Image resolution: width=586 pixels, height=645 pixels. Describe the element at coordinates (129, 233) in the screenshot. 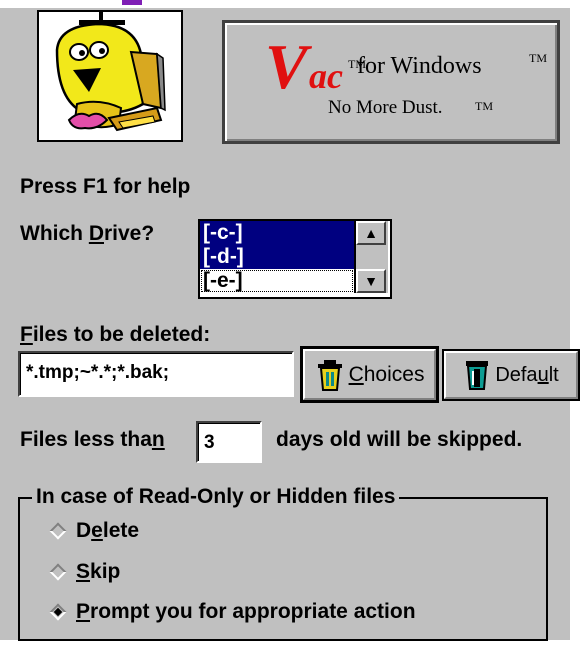

I see `which-drive-label-suffix: rive?` at that location.